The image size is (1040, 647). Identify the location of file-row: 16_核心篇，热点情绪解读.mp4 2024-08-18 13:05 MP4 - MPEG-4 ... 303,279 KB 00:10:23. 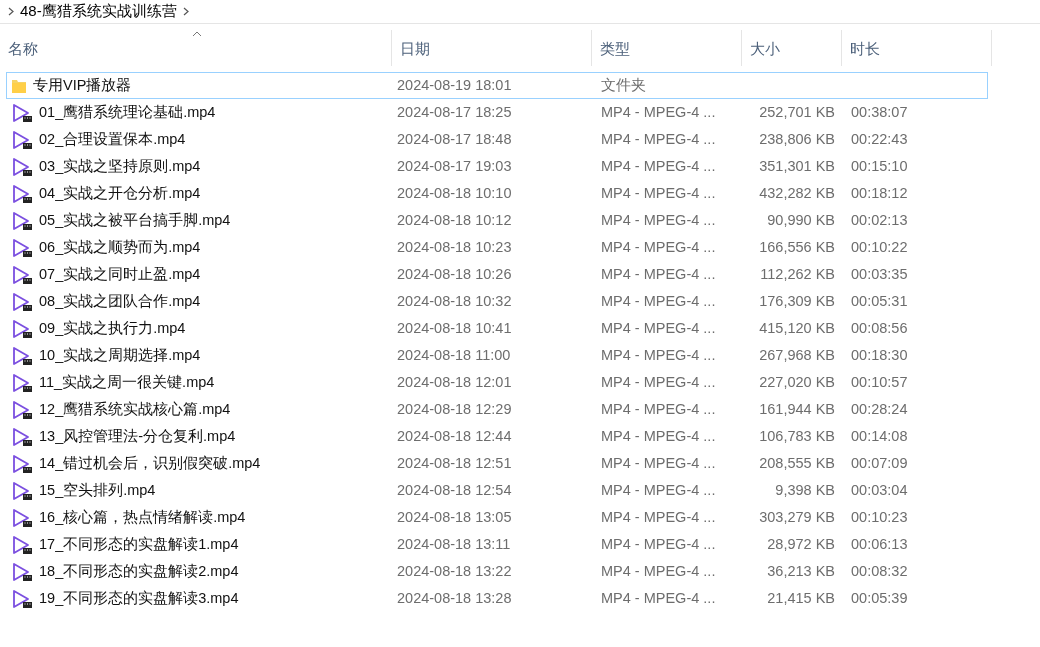
(497, 517).